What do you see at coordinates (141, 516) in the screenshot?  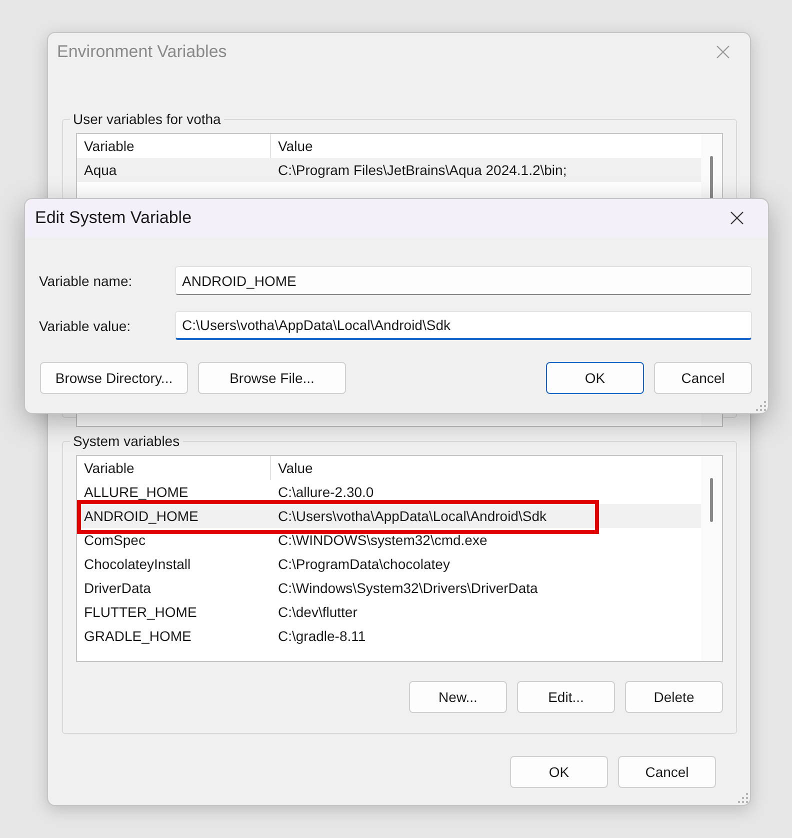 I see `variable-name: ANDROID_HOME` at bounding box center [141, 516].